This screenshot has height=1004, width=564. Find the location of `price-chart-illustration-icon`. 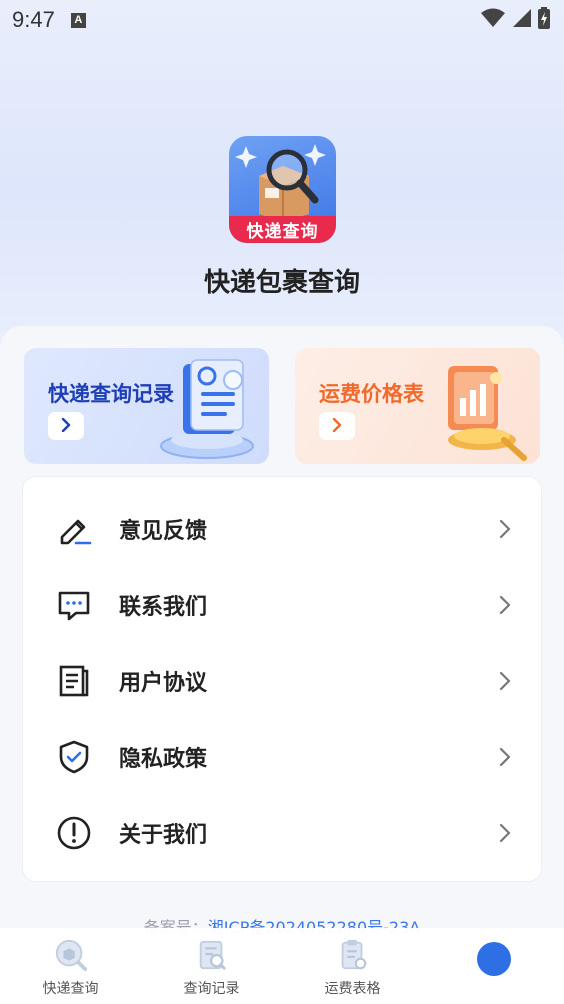

price-chart-illustration-icon is located at coordinates (481, 409).